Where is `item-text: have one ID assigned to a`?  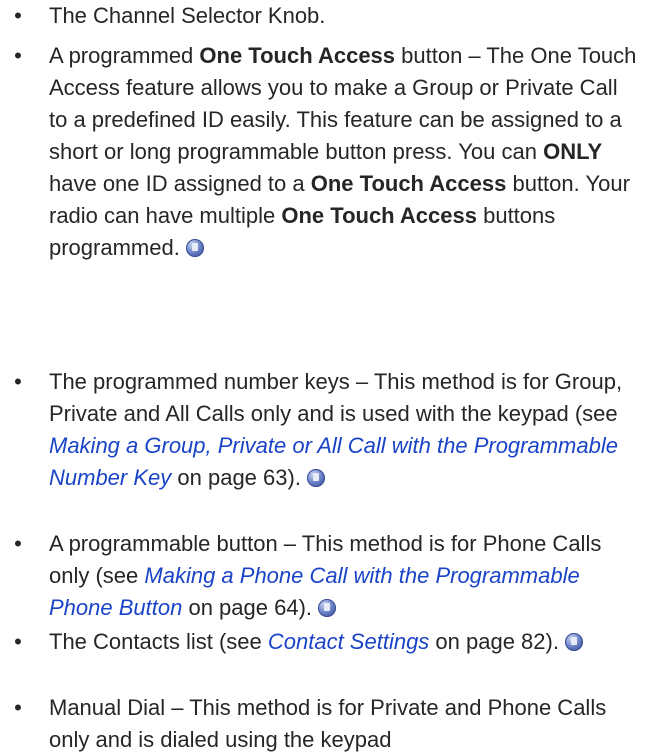
item-text: have one ID assigned to a is located at coordinates (180, 183).